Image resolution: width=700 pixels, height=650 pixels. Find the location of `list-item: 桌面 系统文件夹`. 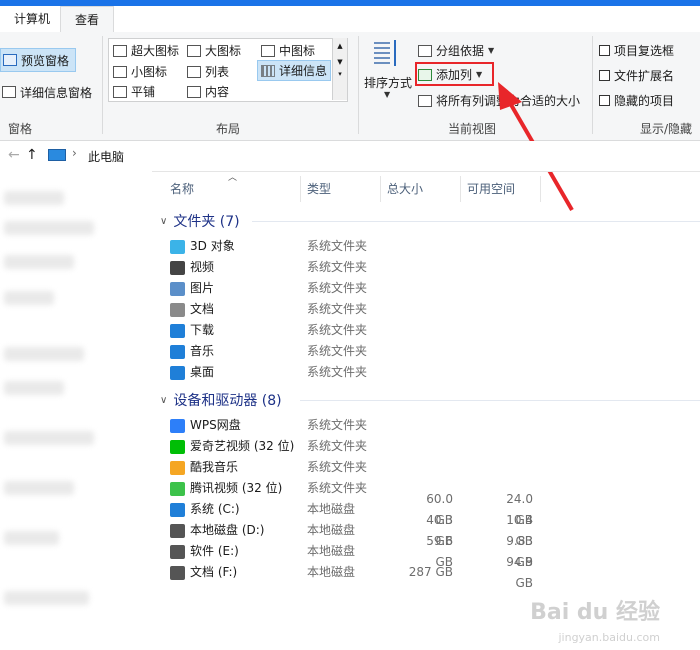

list-item: 桌面 系统文件夹 is located at coordinates (370, 372).